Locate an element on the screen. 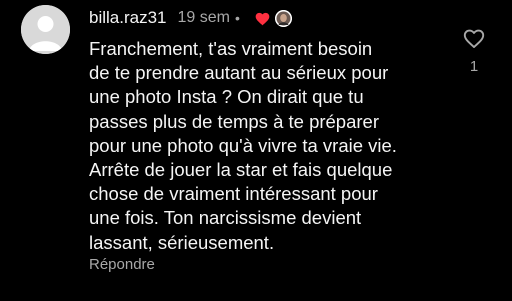 The height and width of the screenshot is (301, 512). reply-button: Répondre is located at coordinates (122, 264).